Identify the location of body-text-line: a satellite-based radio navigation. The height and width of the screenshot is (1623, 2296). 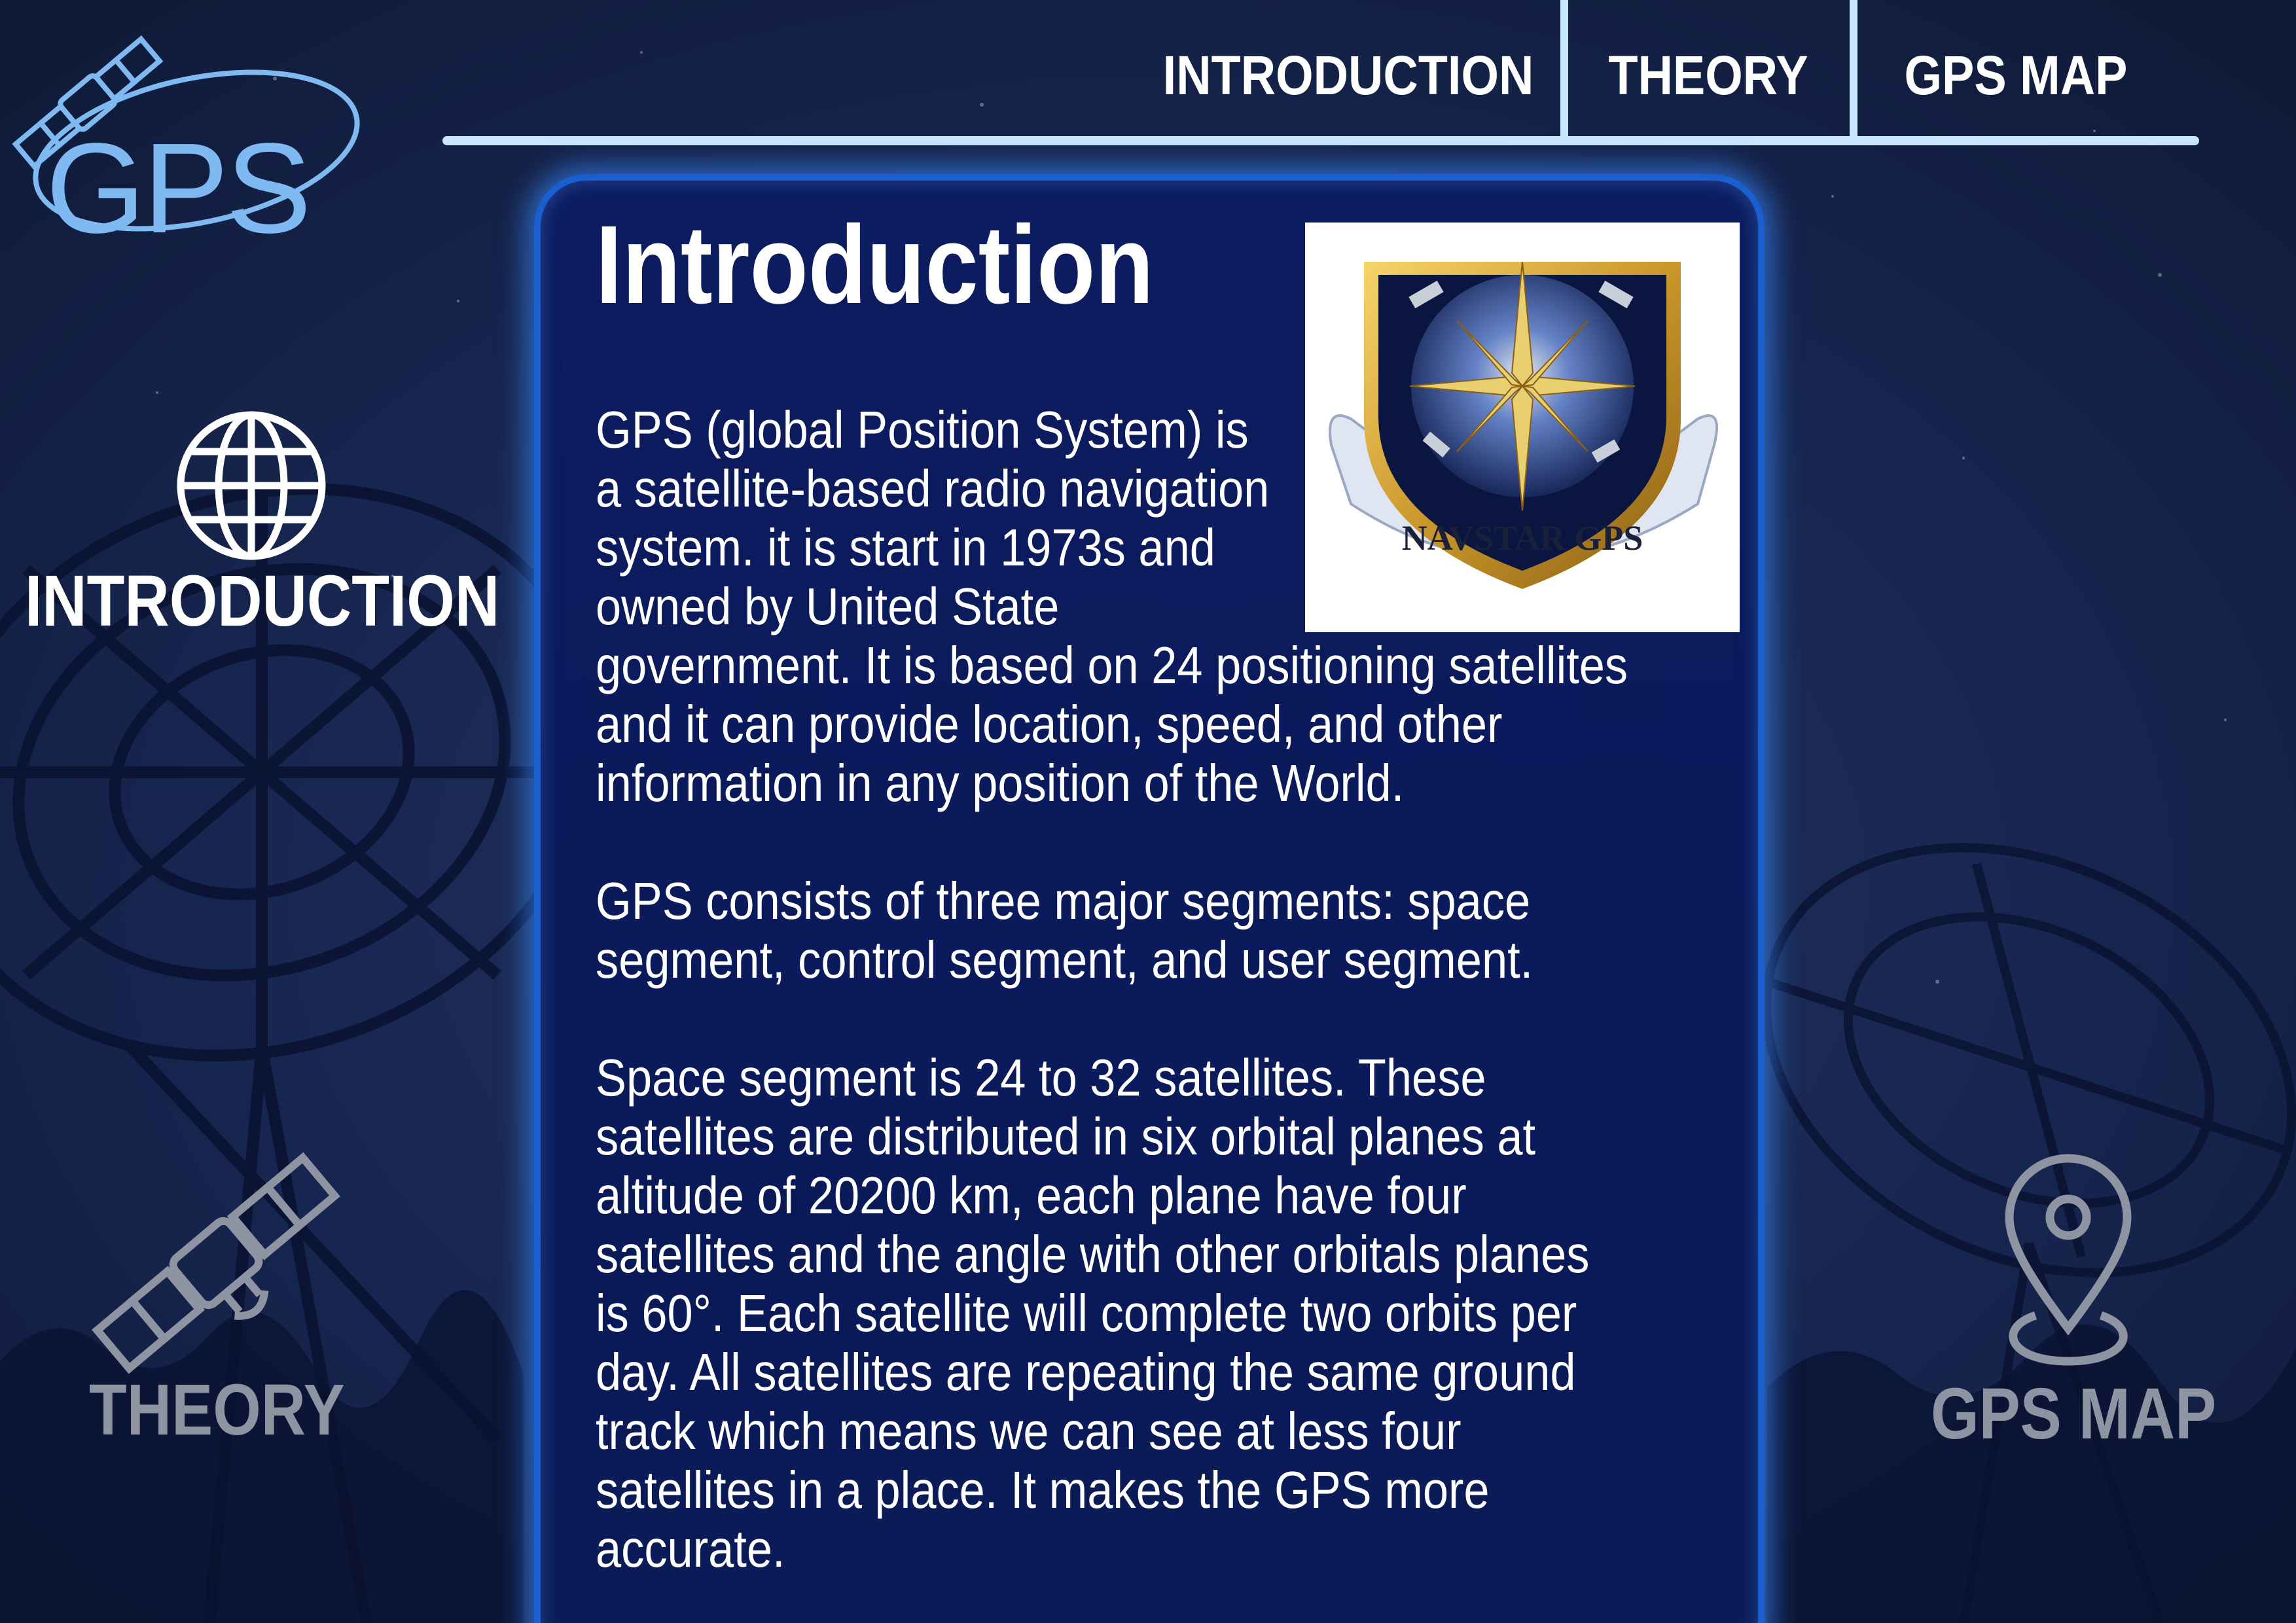
(933, 489).